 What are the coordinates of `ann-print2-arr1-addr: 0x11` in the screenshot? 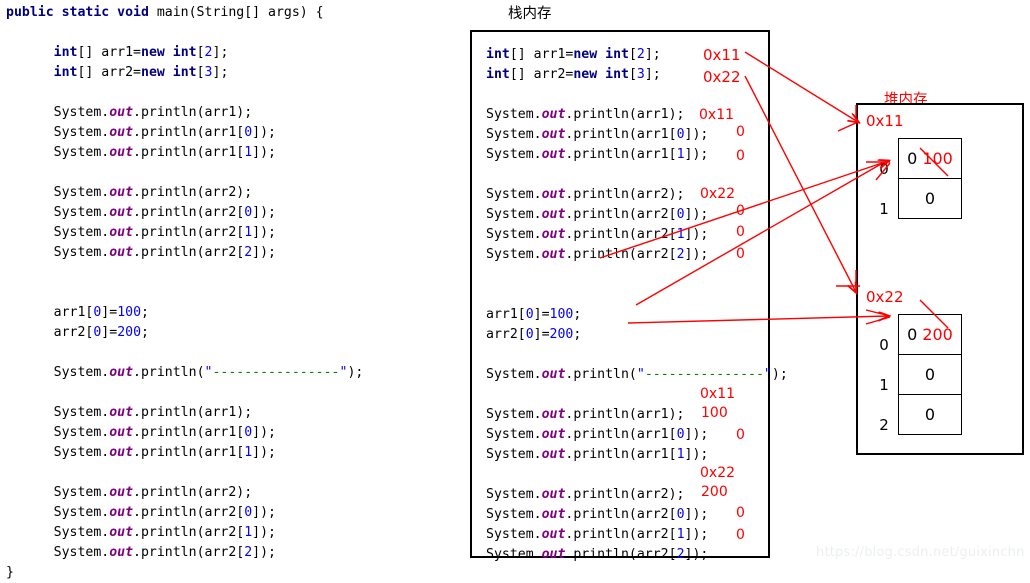 It's located at (718, 394).